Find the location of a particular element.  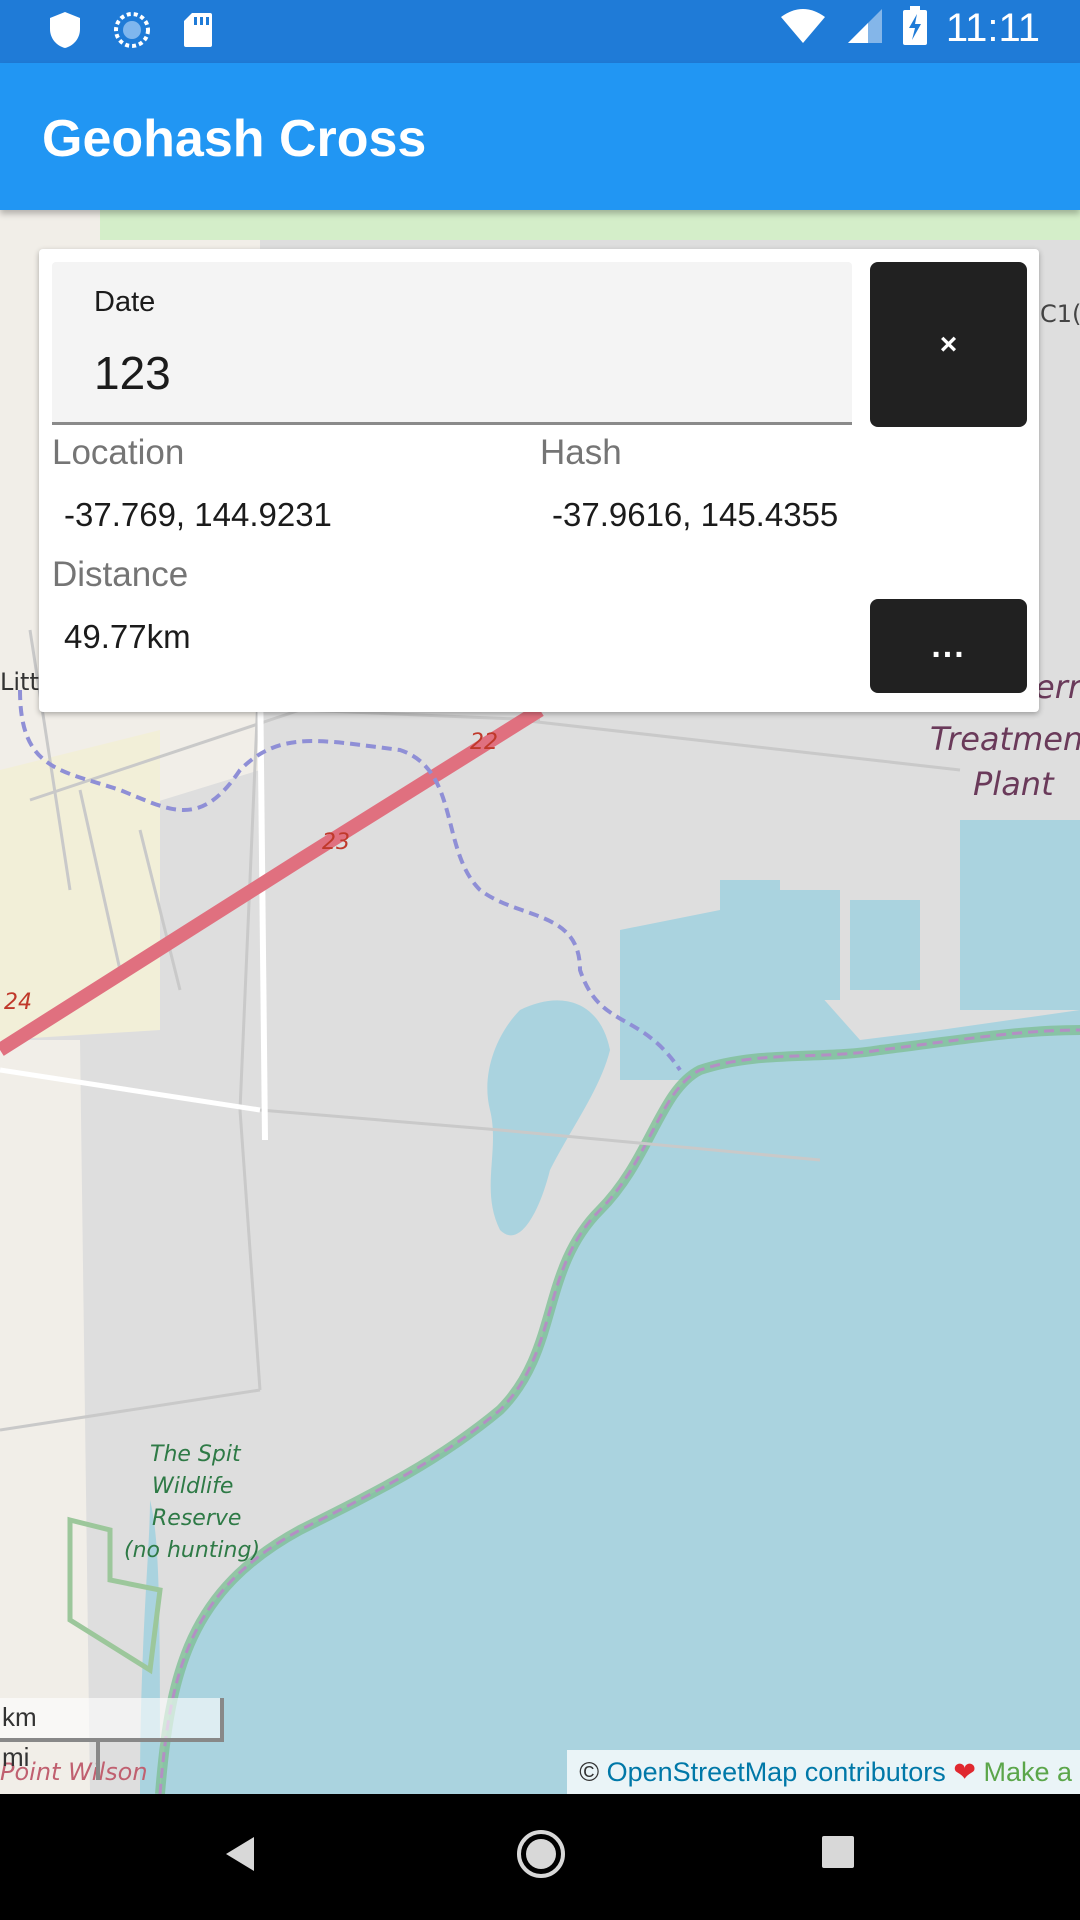

park-label-2: Wildlife is located at coordinates (193, 1486).